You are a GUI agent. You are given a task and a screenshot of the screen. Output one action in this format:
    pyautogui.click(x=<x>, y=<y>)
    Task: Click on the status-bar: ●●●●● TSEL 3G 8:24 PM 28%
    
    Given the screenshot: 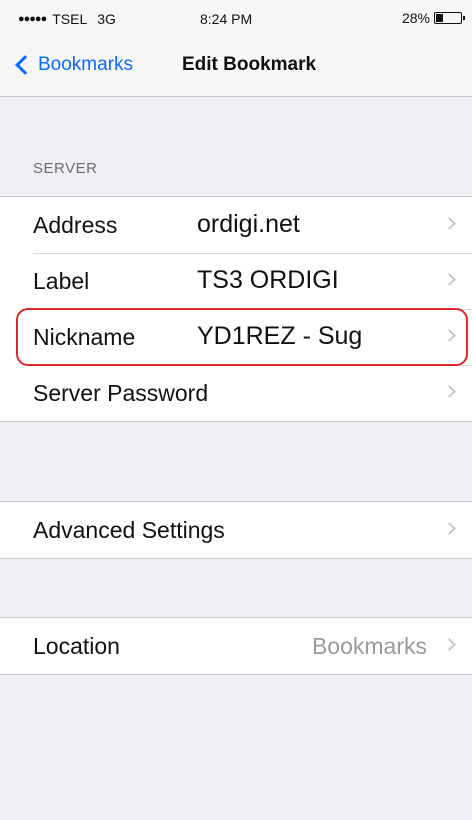 What is the action you would take?
    pyautogui.click(x=236, y=19)
    